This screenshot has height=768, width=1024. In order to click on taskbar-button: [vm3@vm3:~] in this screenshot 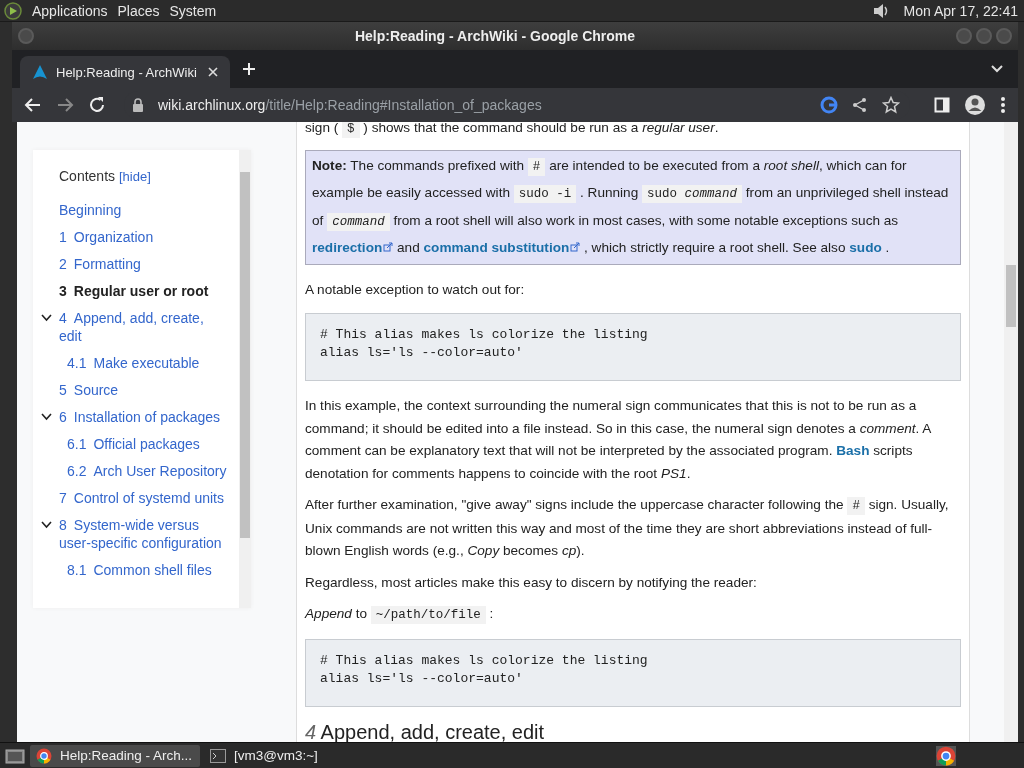, I will do `click(289, 755)`.